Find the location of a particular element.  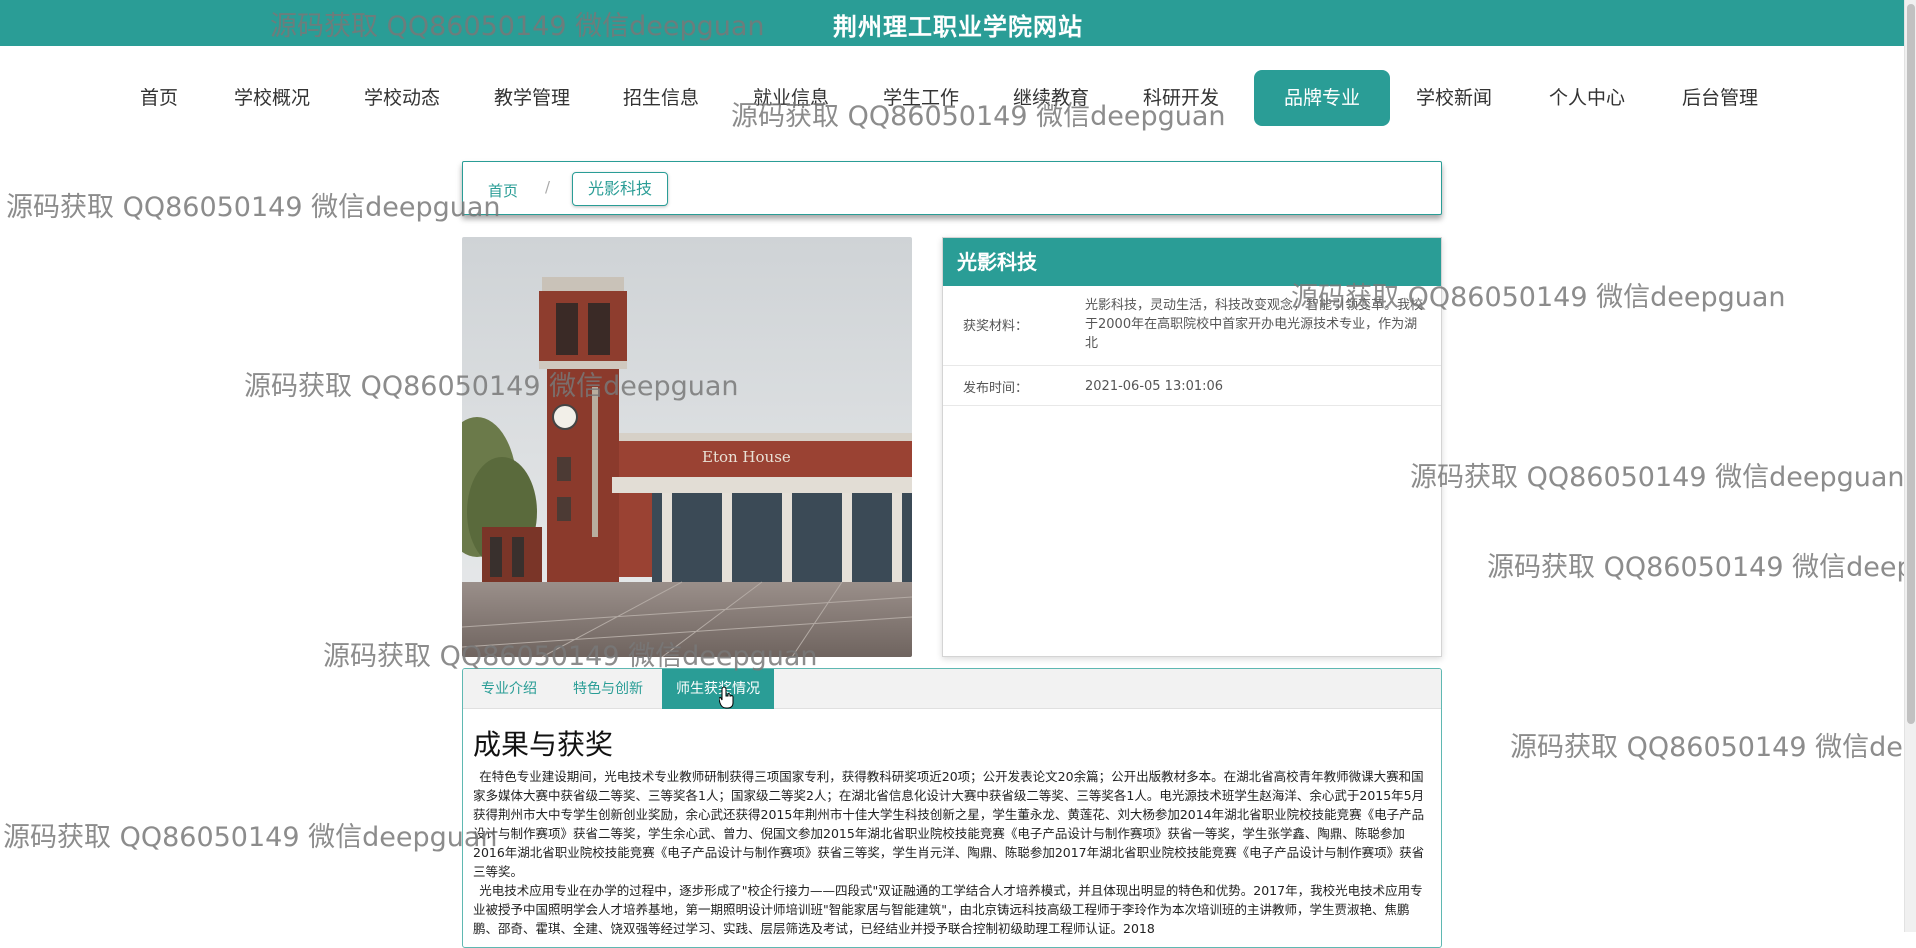

nav-item-school-news: 学校新闻 is located at coordinates (1454, 98).